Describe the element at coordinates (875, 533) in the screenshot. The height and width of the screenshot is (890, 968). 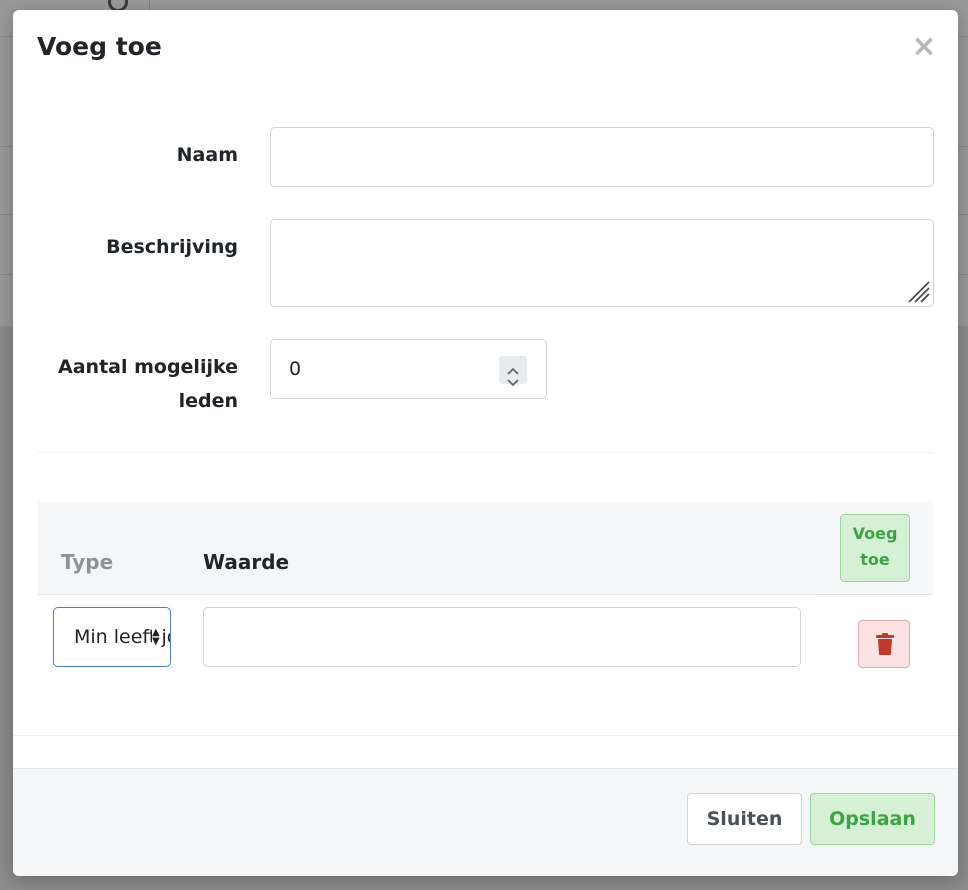
I see `add-button-label-line1: Voeg` at that location.